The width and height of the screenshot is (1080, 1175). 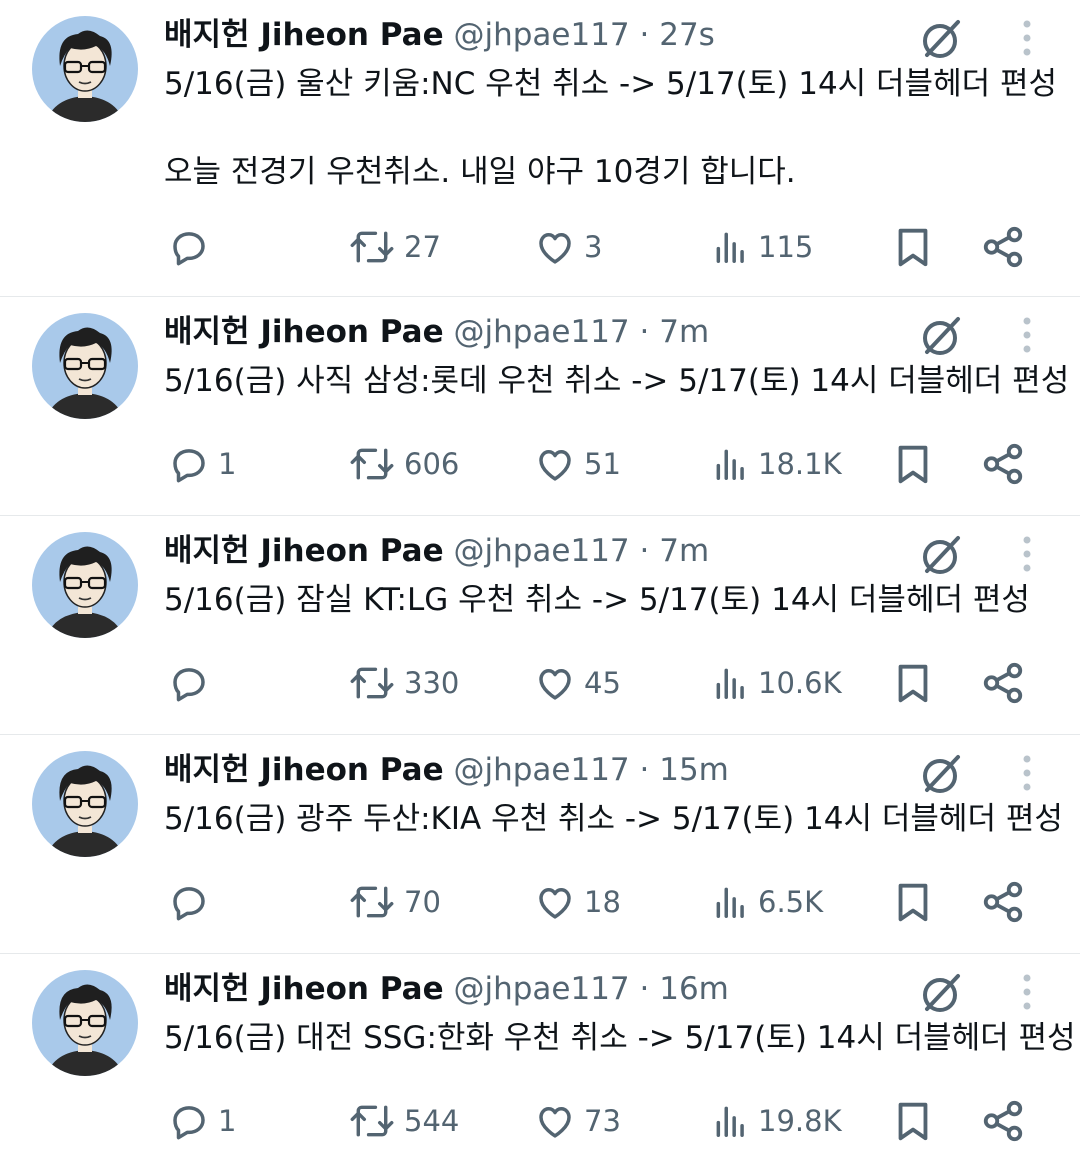 What do you see at coordinates (422, 902) in the screenshot?
I see `retweet-count: 70` at bounding box center [422, 902].